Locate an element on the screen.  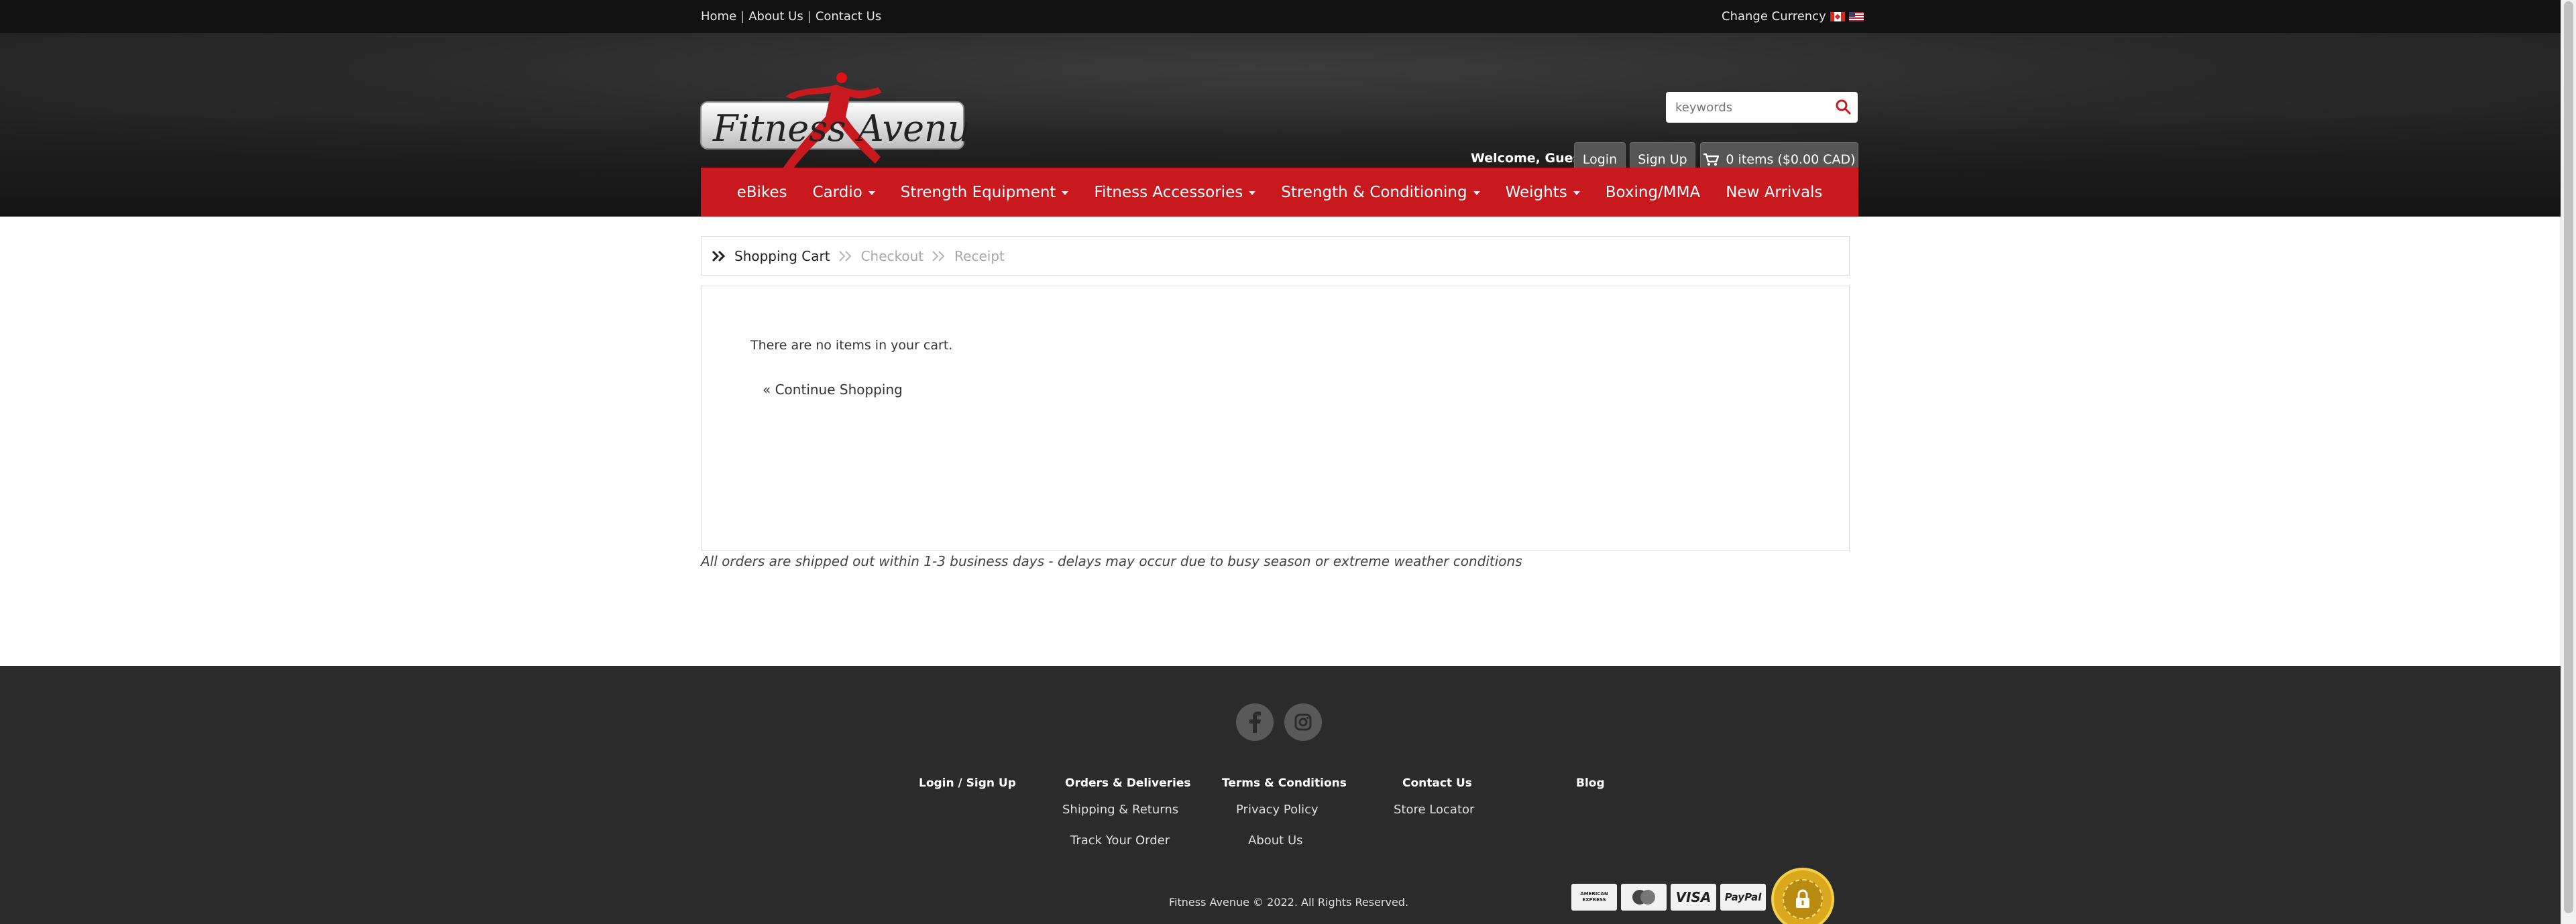
footer-login-signup-link: Login / Sign Up is located at coordinates (967, 783).